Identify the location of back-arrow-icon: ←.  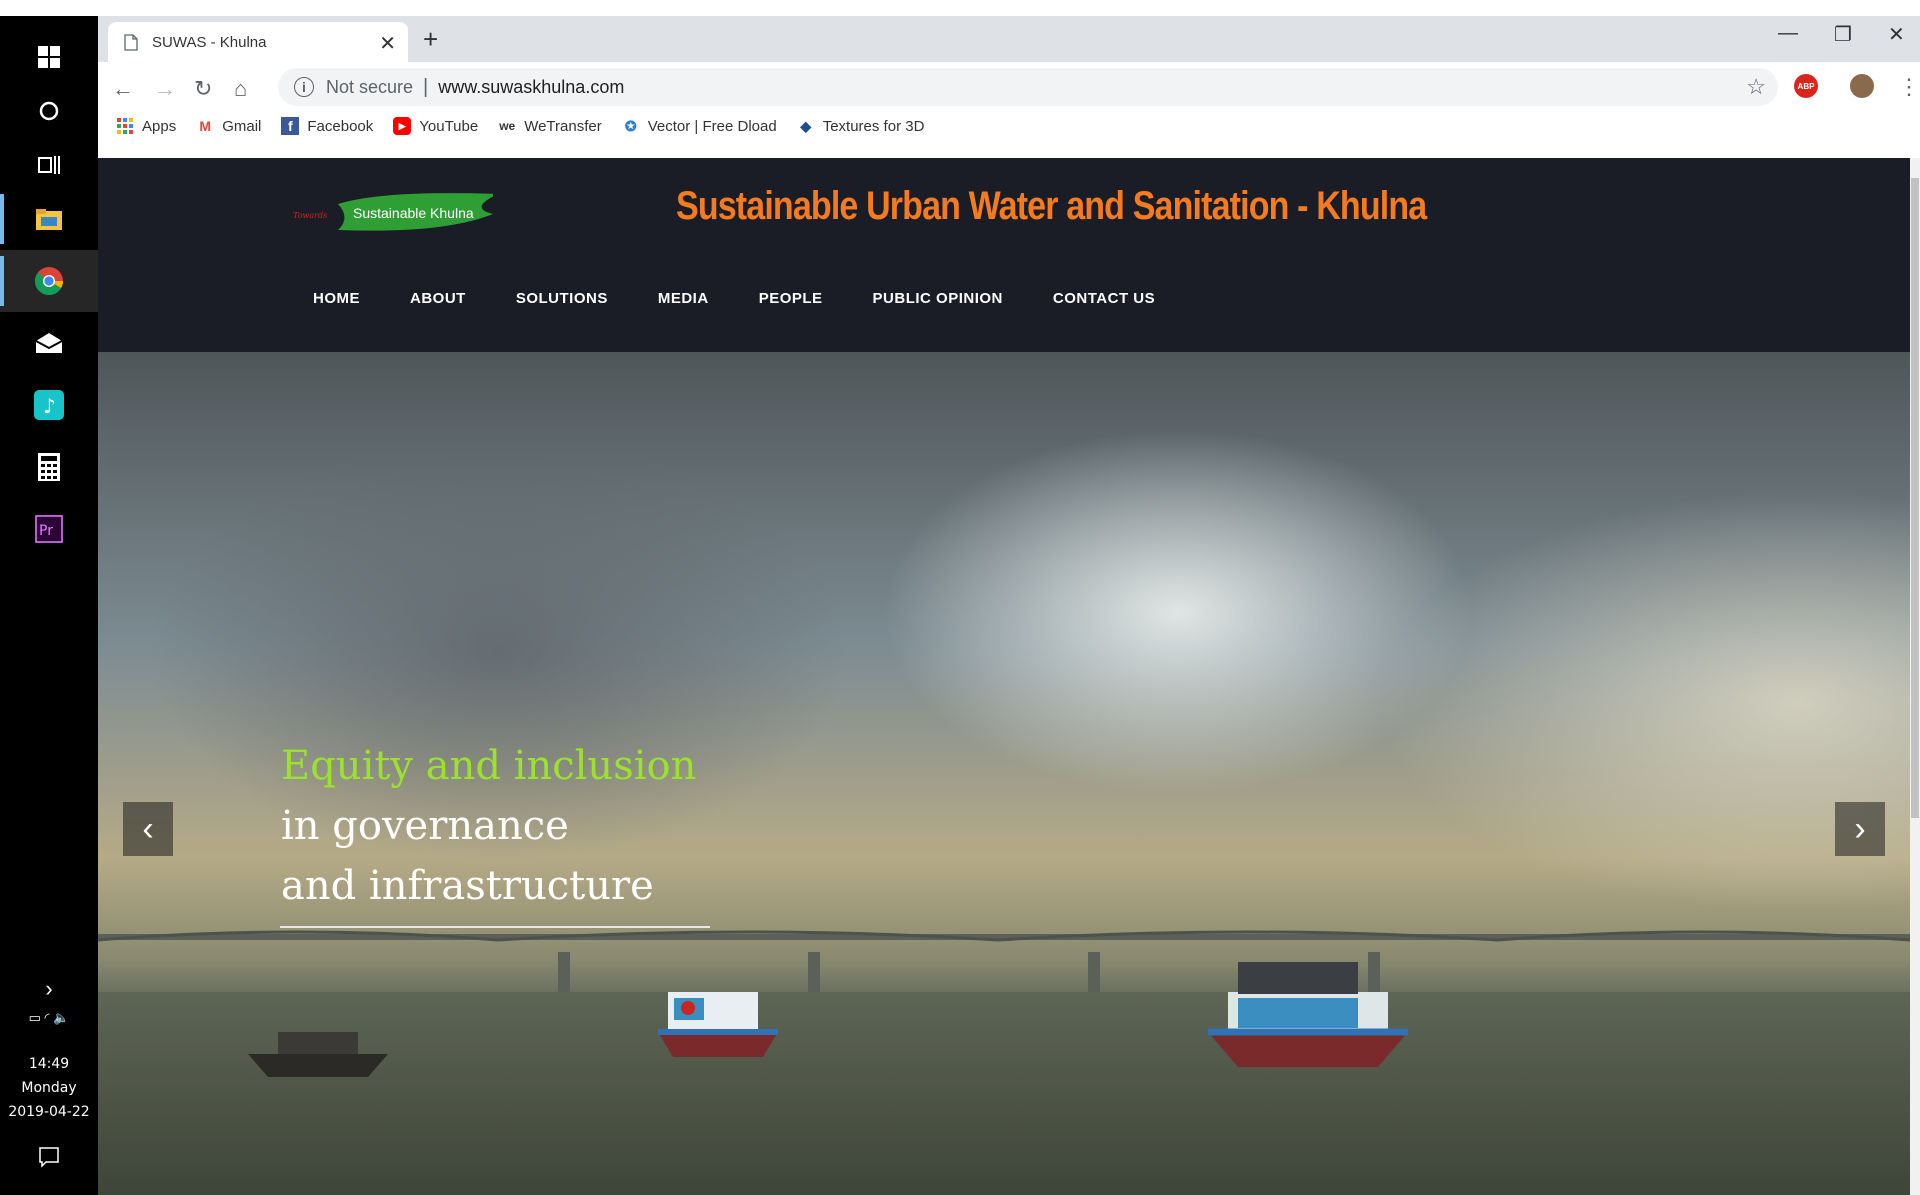
(123, 89).